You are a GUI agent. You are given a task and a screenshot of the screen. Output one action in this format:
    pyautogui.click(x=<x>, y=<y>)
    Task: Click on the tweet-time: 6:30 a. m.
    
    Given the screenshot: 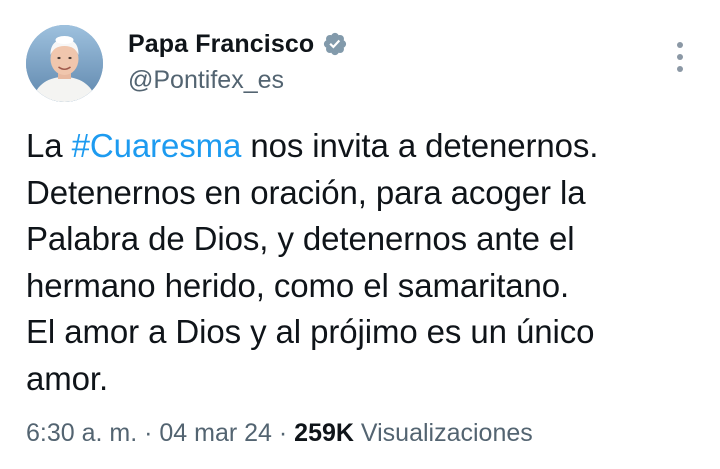 What is the action you would take?
    pyautogui.click(x=81, y=433)
    